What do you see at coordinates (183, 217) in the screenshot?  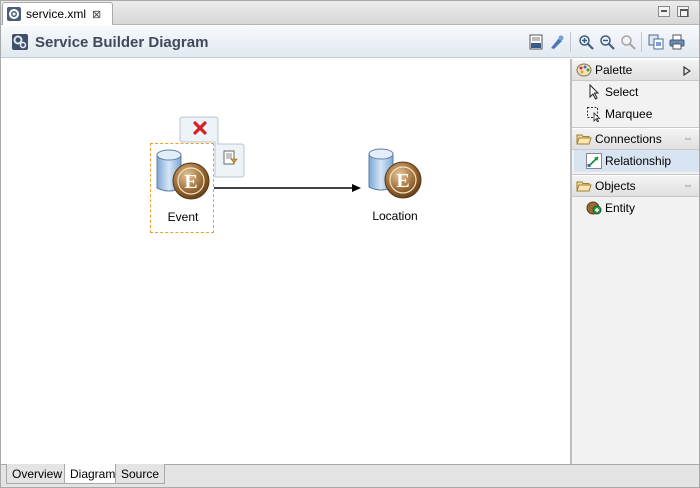 I see `entity-label: Event` at bounding box center [183, 217].